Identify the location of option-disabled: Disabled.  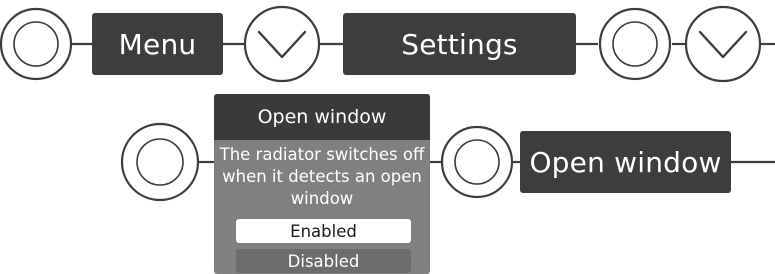
(323, 261).